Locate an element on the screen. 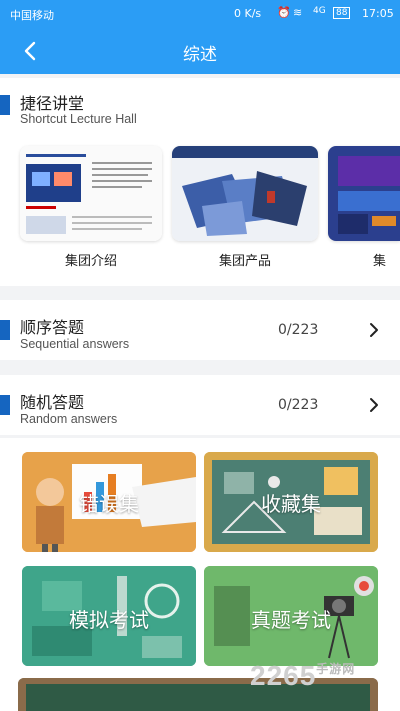 This screenshot has width=400, height=711. watermark-brand: 2265 is located at coordinates (283, 675).